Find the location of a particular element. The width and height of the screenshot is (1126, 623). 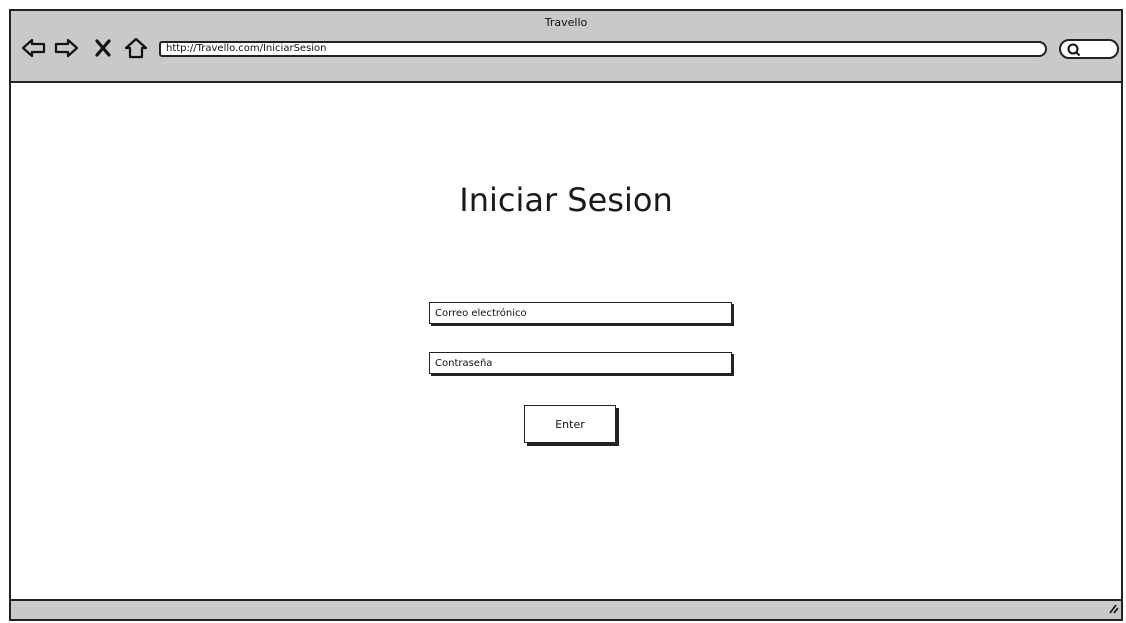

enter-button: Enter is located at coordinates (570, 424).